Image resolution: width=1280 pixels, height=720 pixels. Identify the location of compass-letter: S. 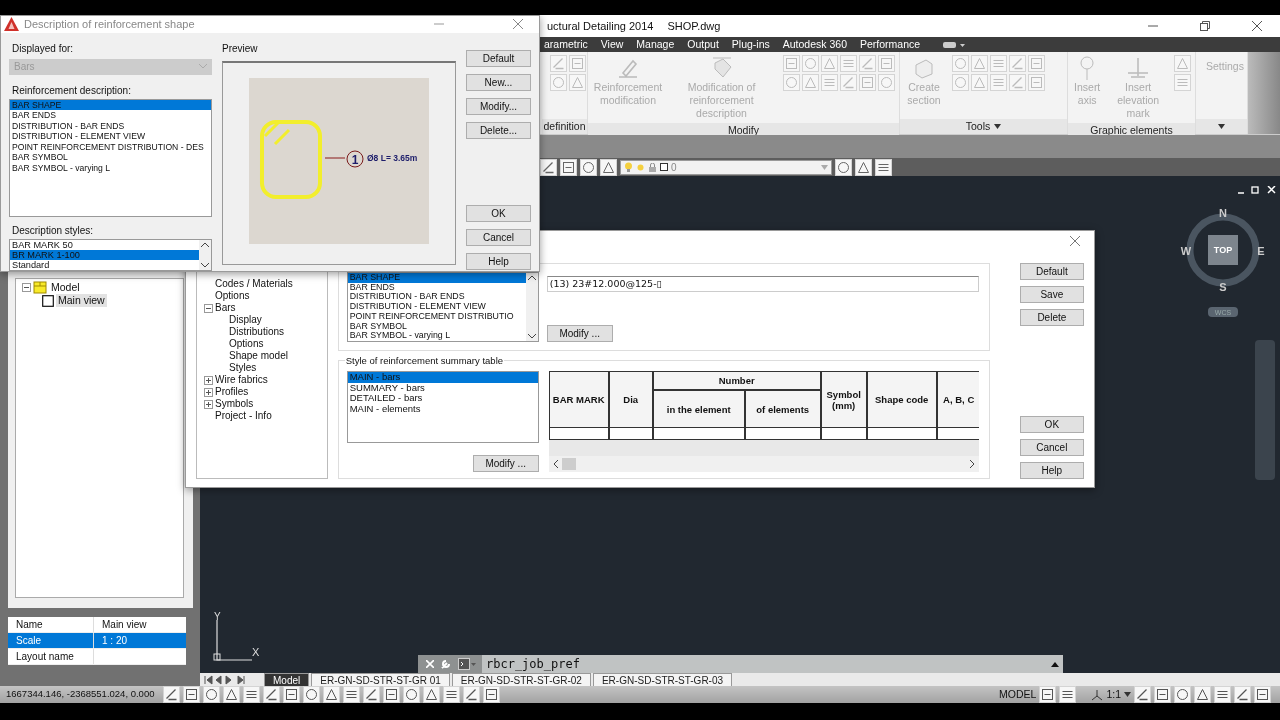
(1223, 287).